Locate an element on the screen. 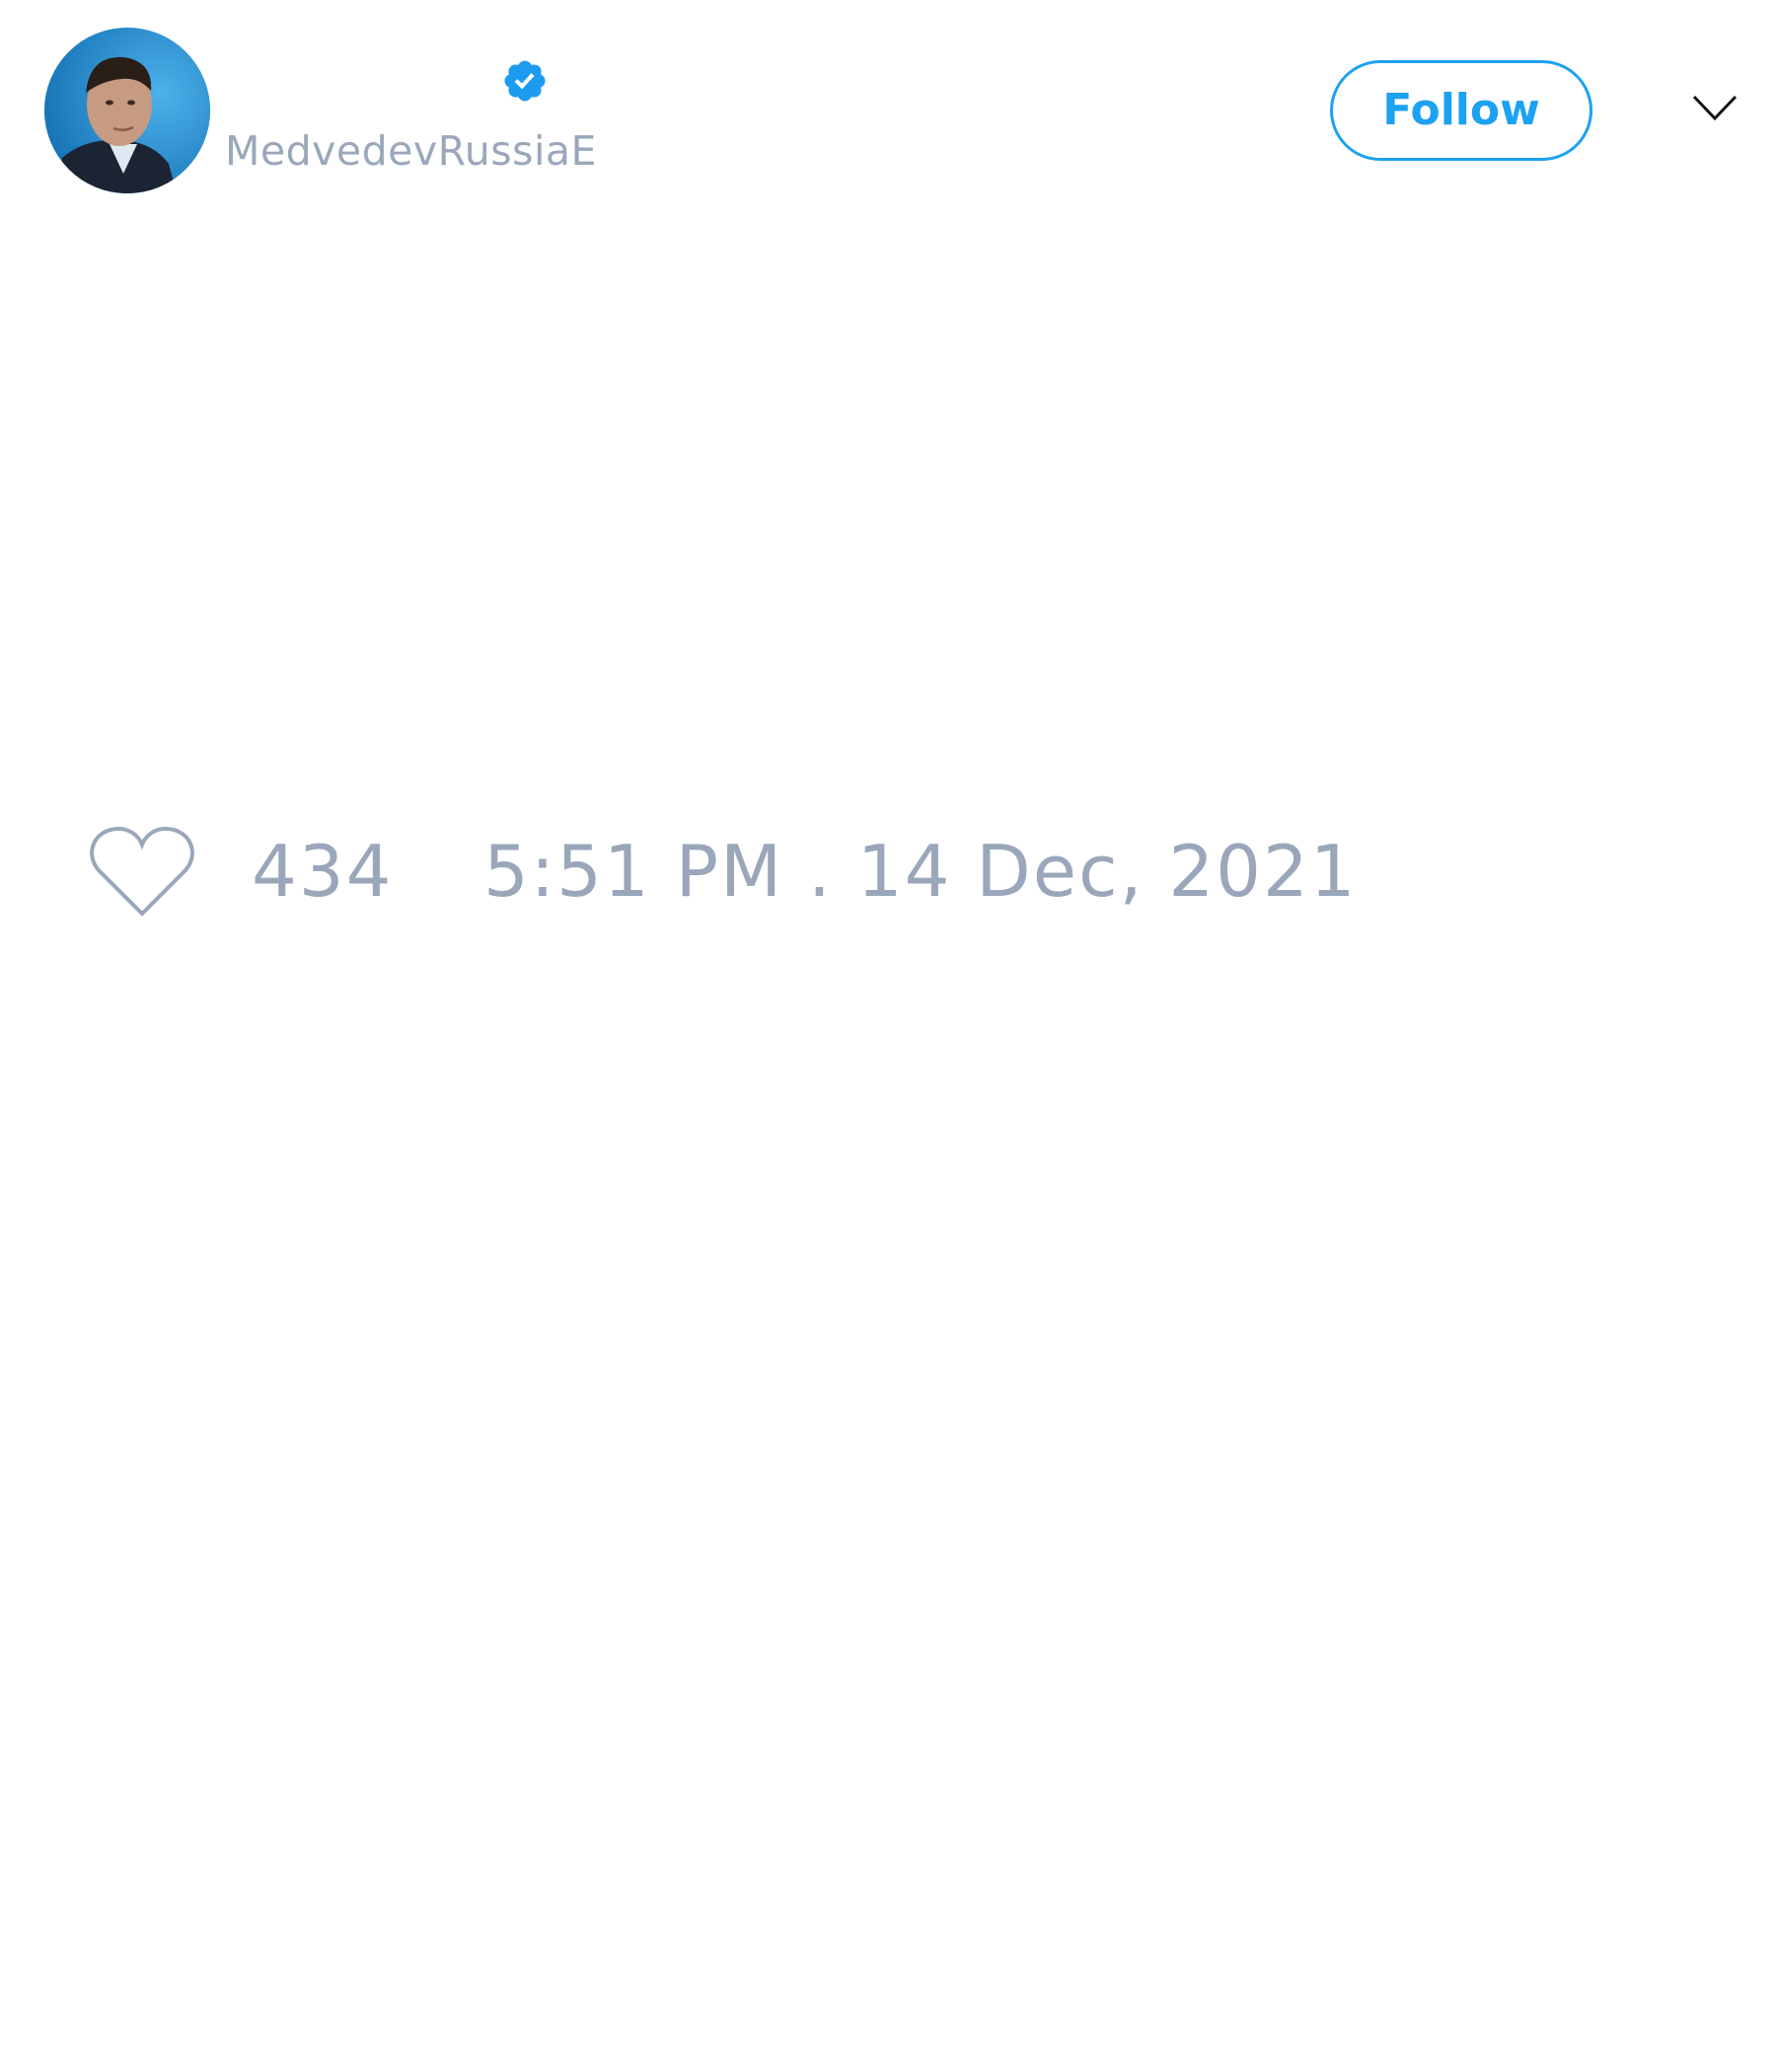  user-handle: MedvedevRussiaE is located at coordinates (411, 151).